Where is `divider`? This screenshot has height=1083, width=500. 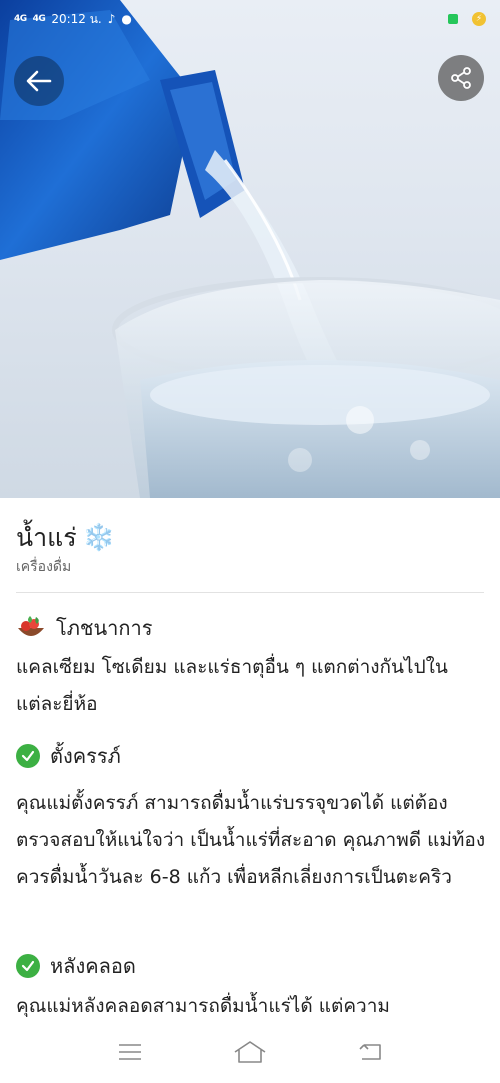 divider is located at coordinates (250, 592).